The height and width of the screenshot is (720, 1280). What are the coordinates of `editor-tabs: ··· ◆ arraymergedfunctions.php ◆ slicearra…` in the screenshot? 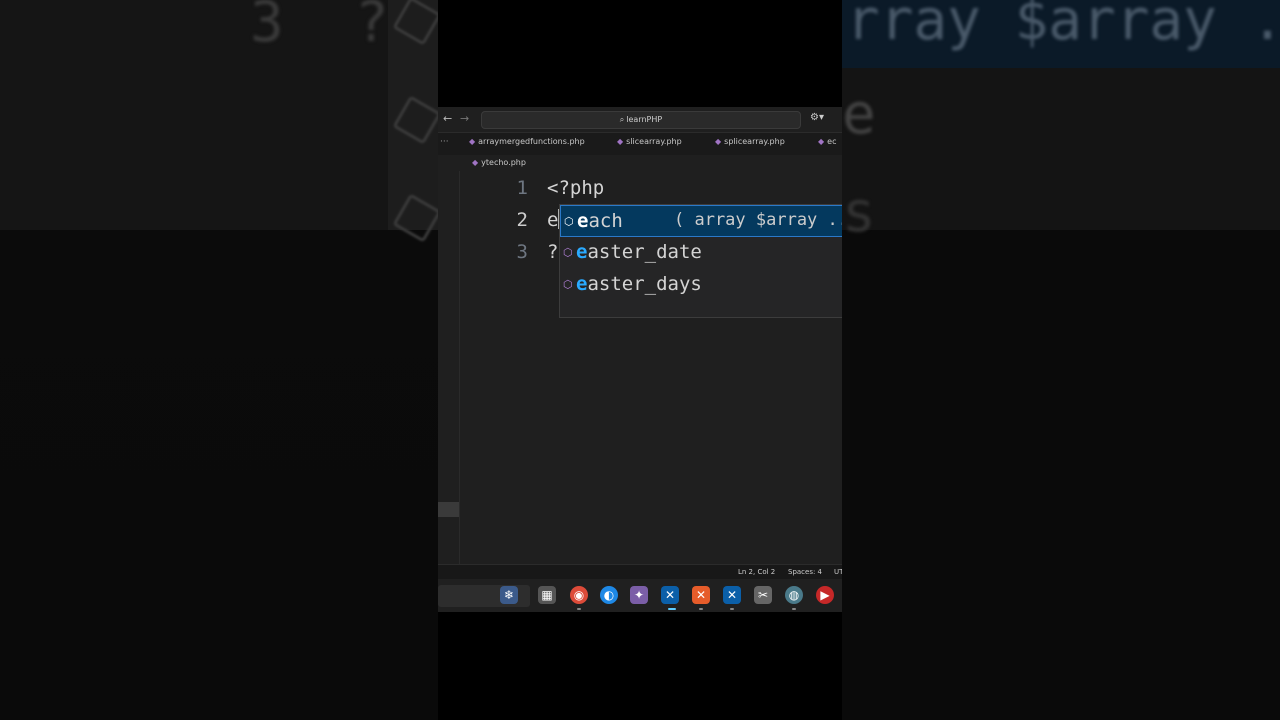 It's located at (640, 144).